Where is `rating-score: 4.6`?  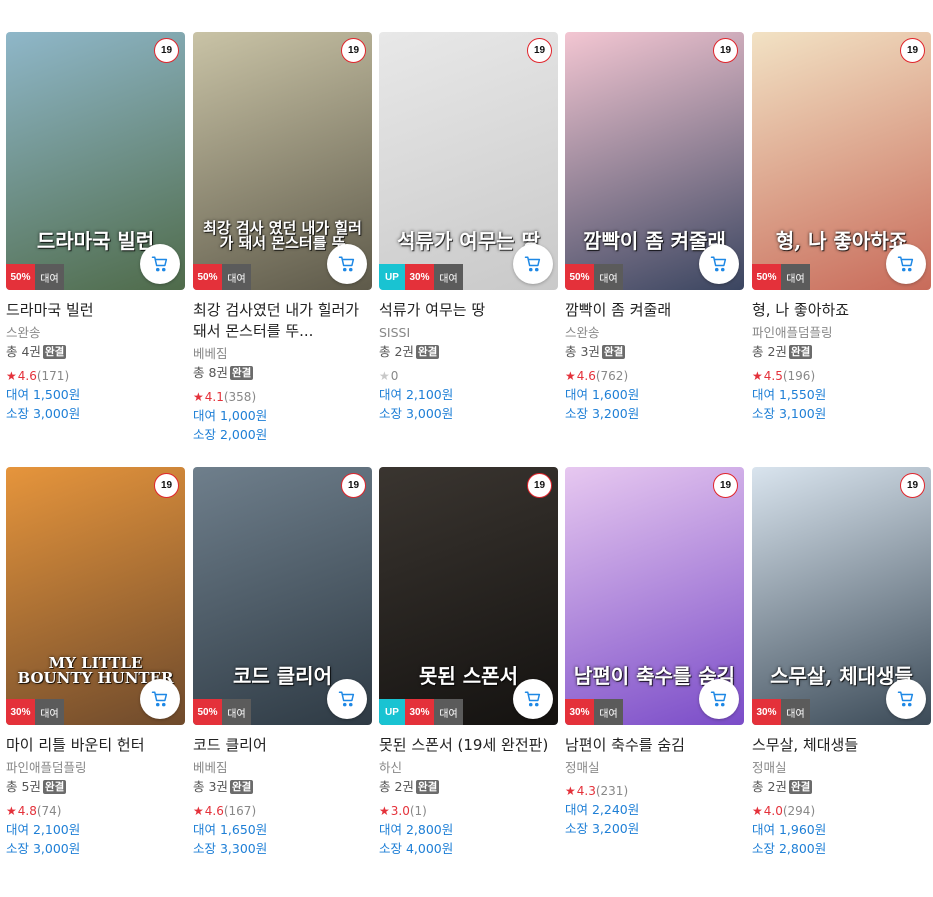
rating-score: 4.6 is located at coordinates (214, 811).